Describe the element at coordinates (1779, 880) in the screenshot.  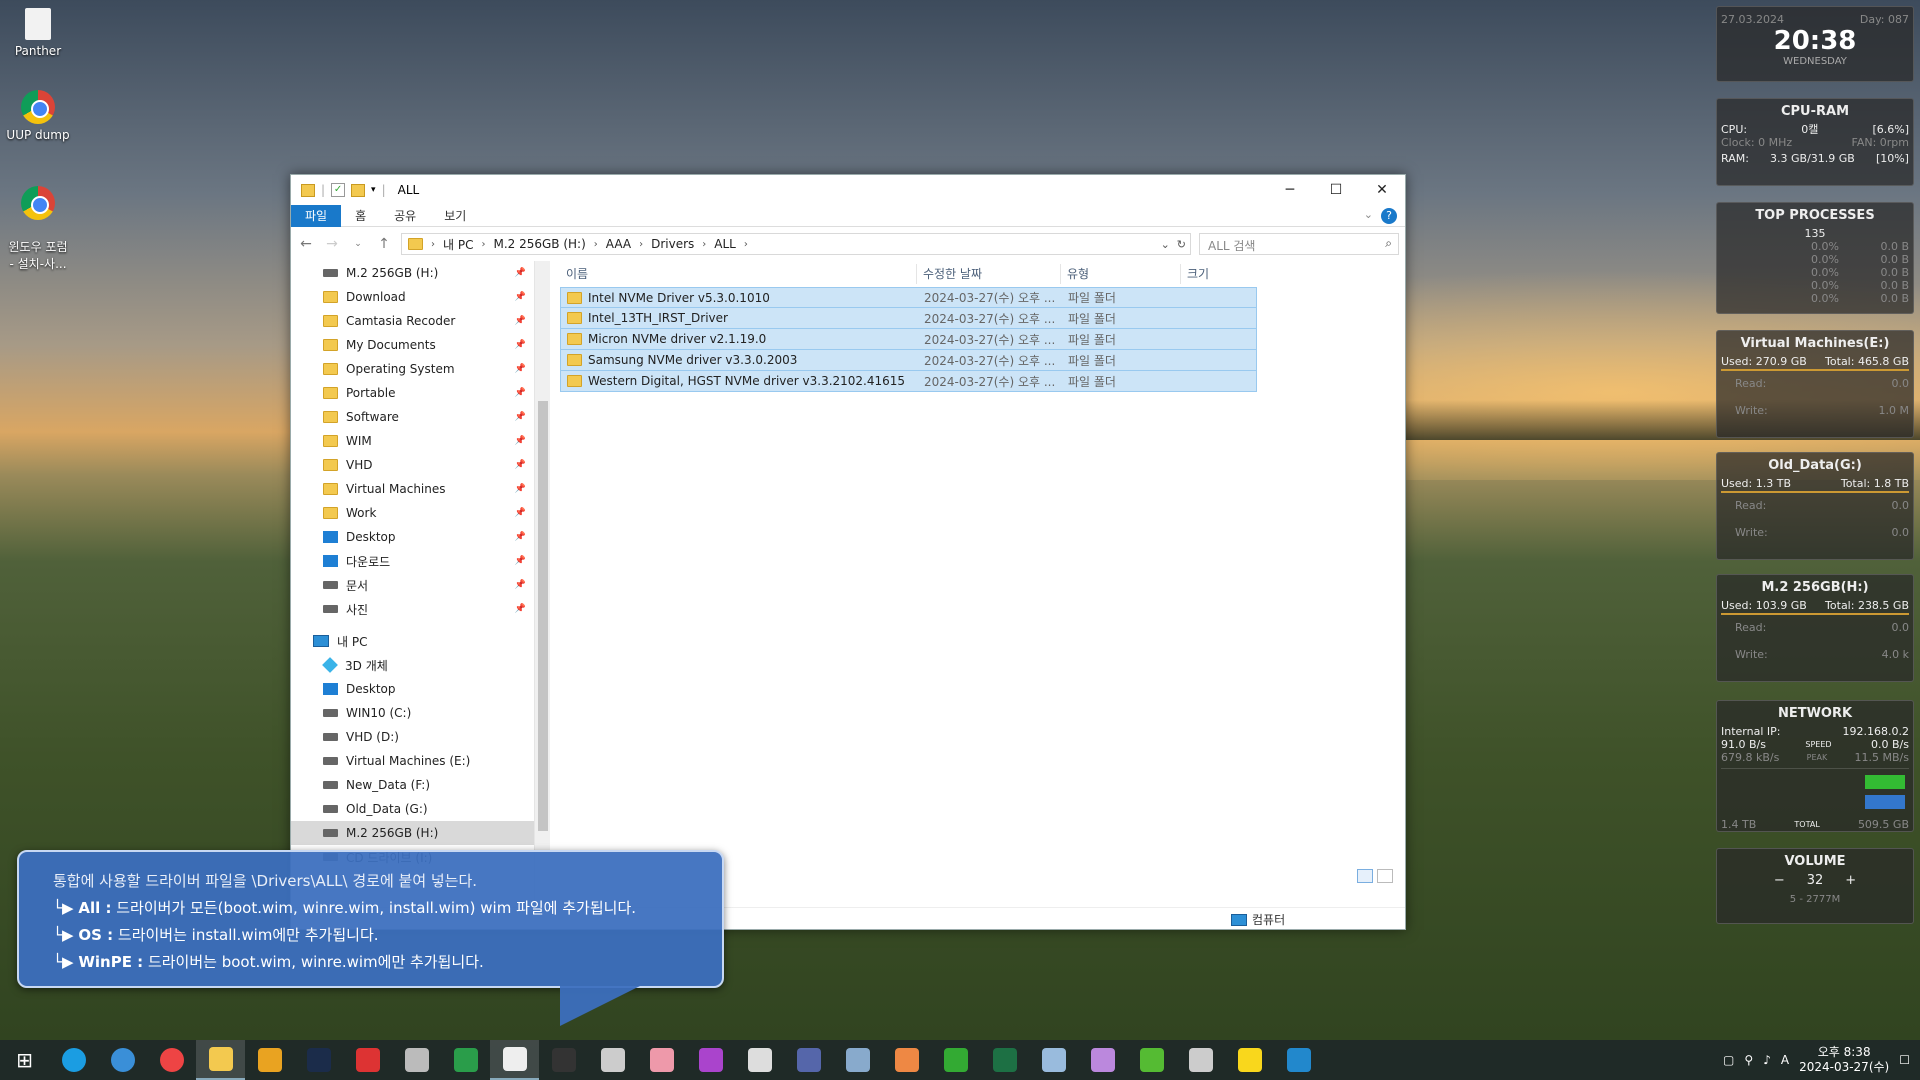
I see `volume-down-button: −` at that location.